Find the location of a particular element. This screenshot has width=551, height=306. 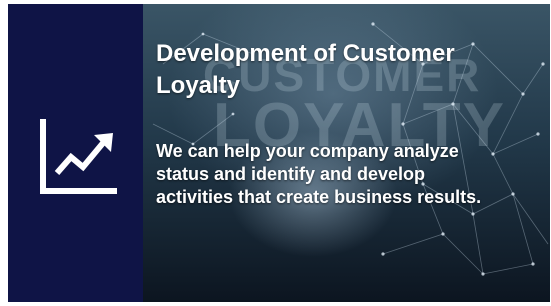

card-title: Development of Customer Loyalty is located at coordinates (349, 70).